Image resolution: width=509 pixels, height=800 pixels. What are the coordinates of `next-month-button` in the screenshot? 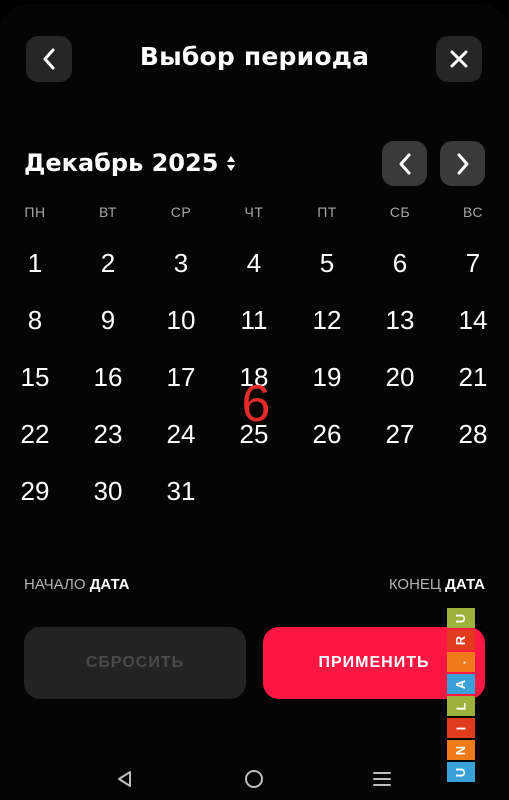 It's located at (462, 163).